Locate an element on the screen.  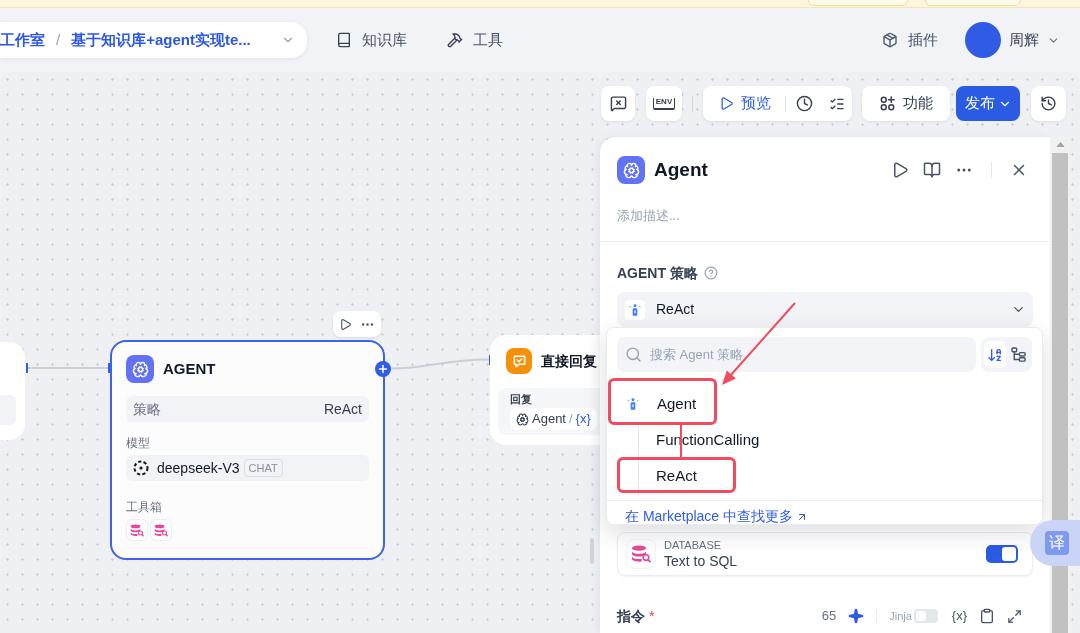
clear-chat-button is located at coordinates (618, 103).